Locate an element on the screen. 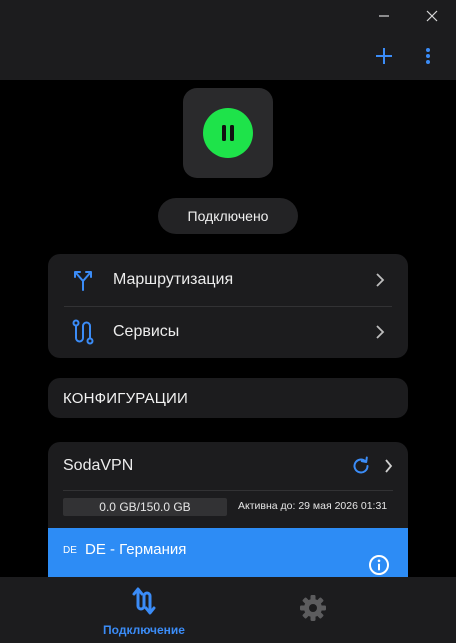 This screenshot has width=456, height=643. refresh-icon is located at coordinates (361, 465).